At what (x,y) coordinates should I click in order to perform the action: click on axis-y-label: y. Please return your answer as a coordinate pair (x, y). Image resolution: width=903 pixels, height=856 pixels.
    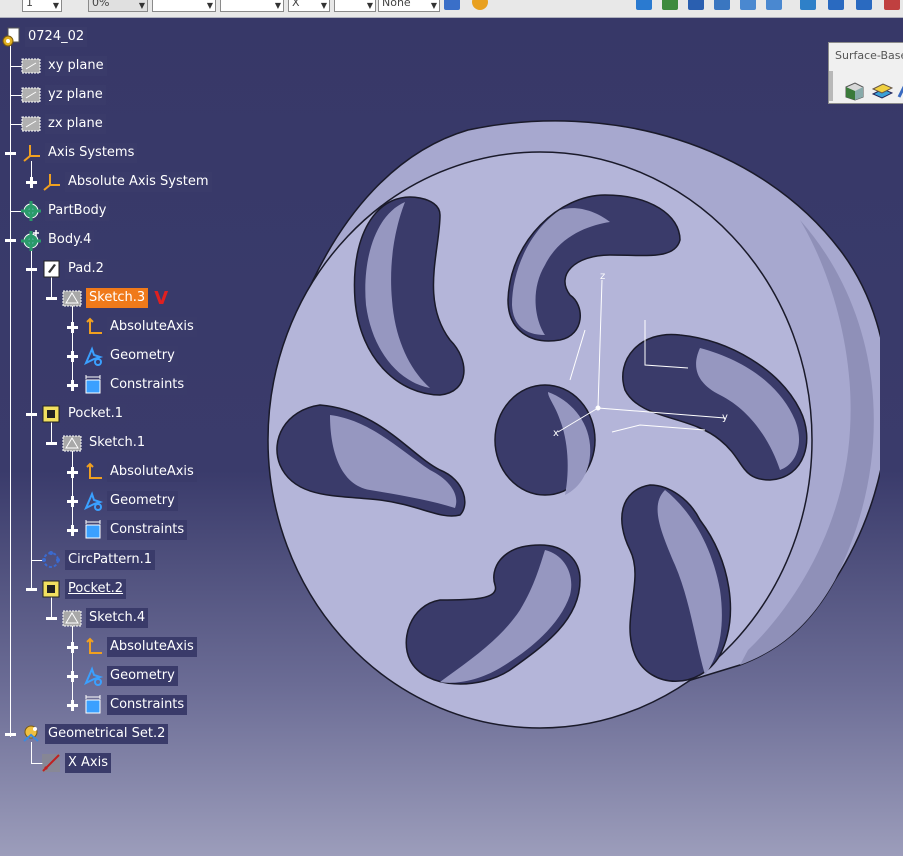
    Looking at the image, I should click on (725, 417).